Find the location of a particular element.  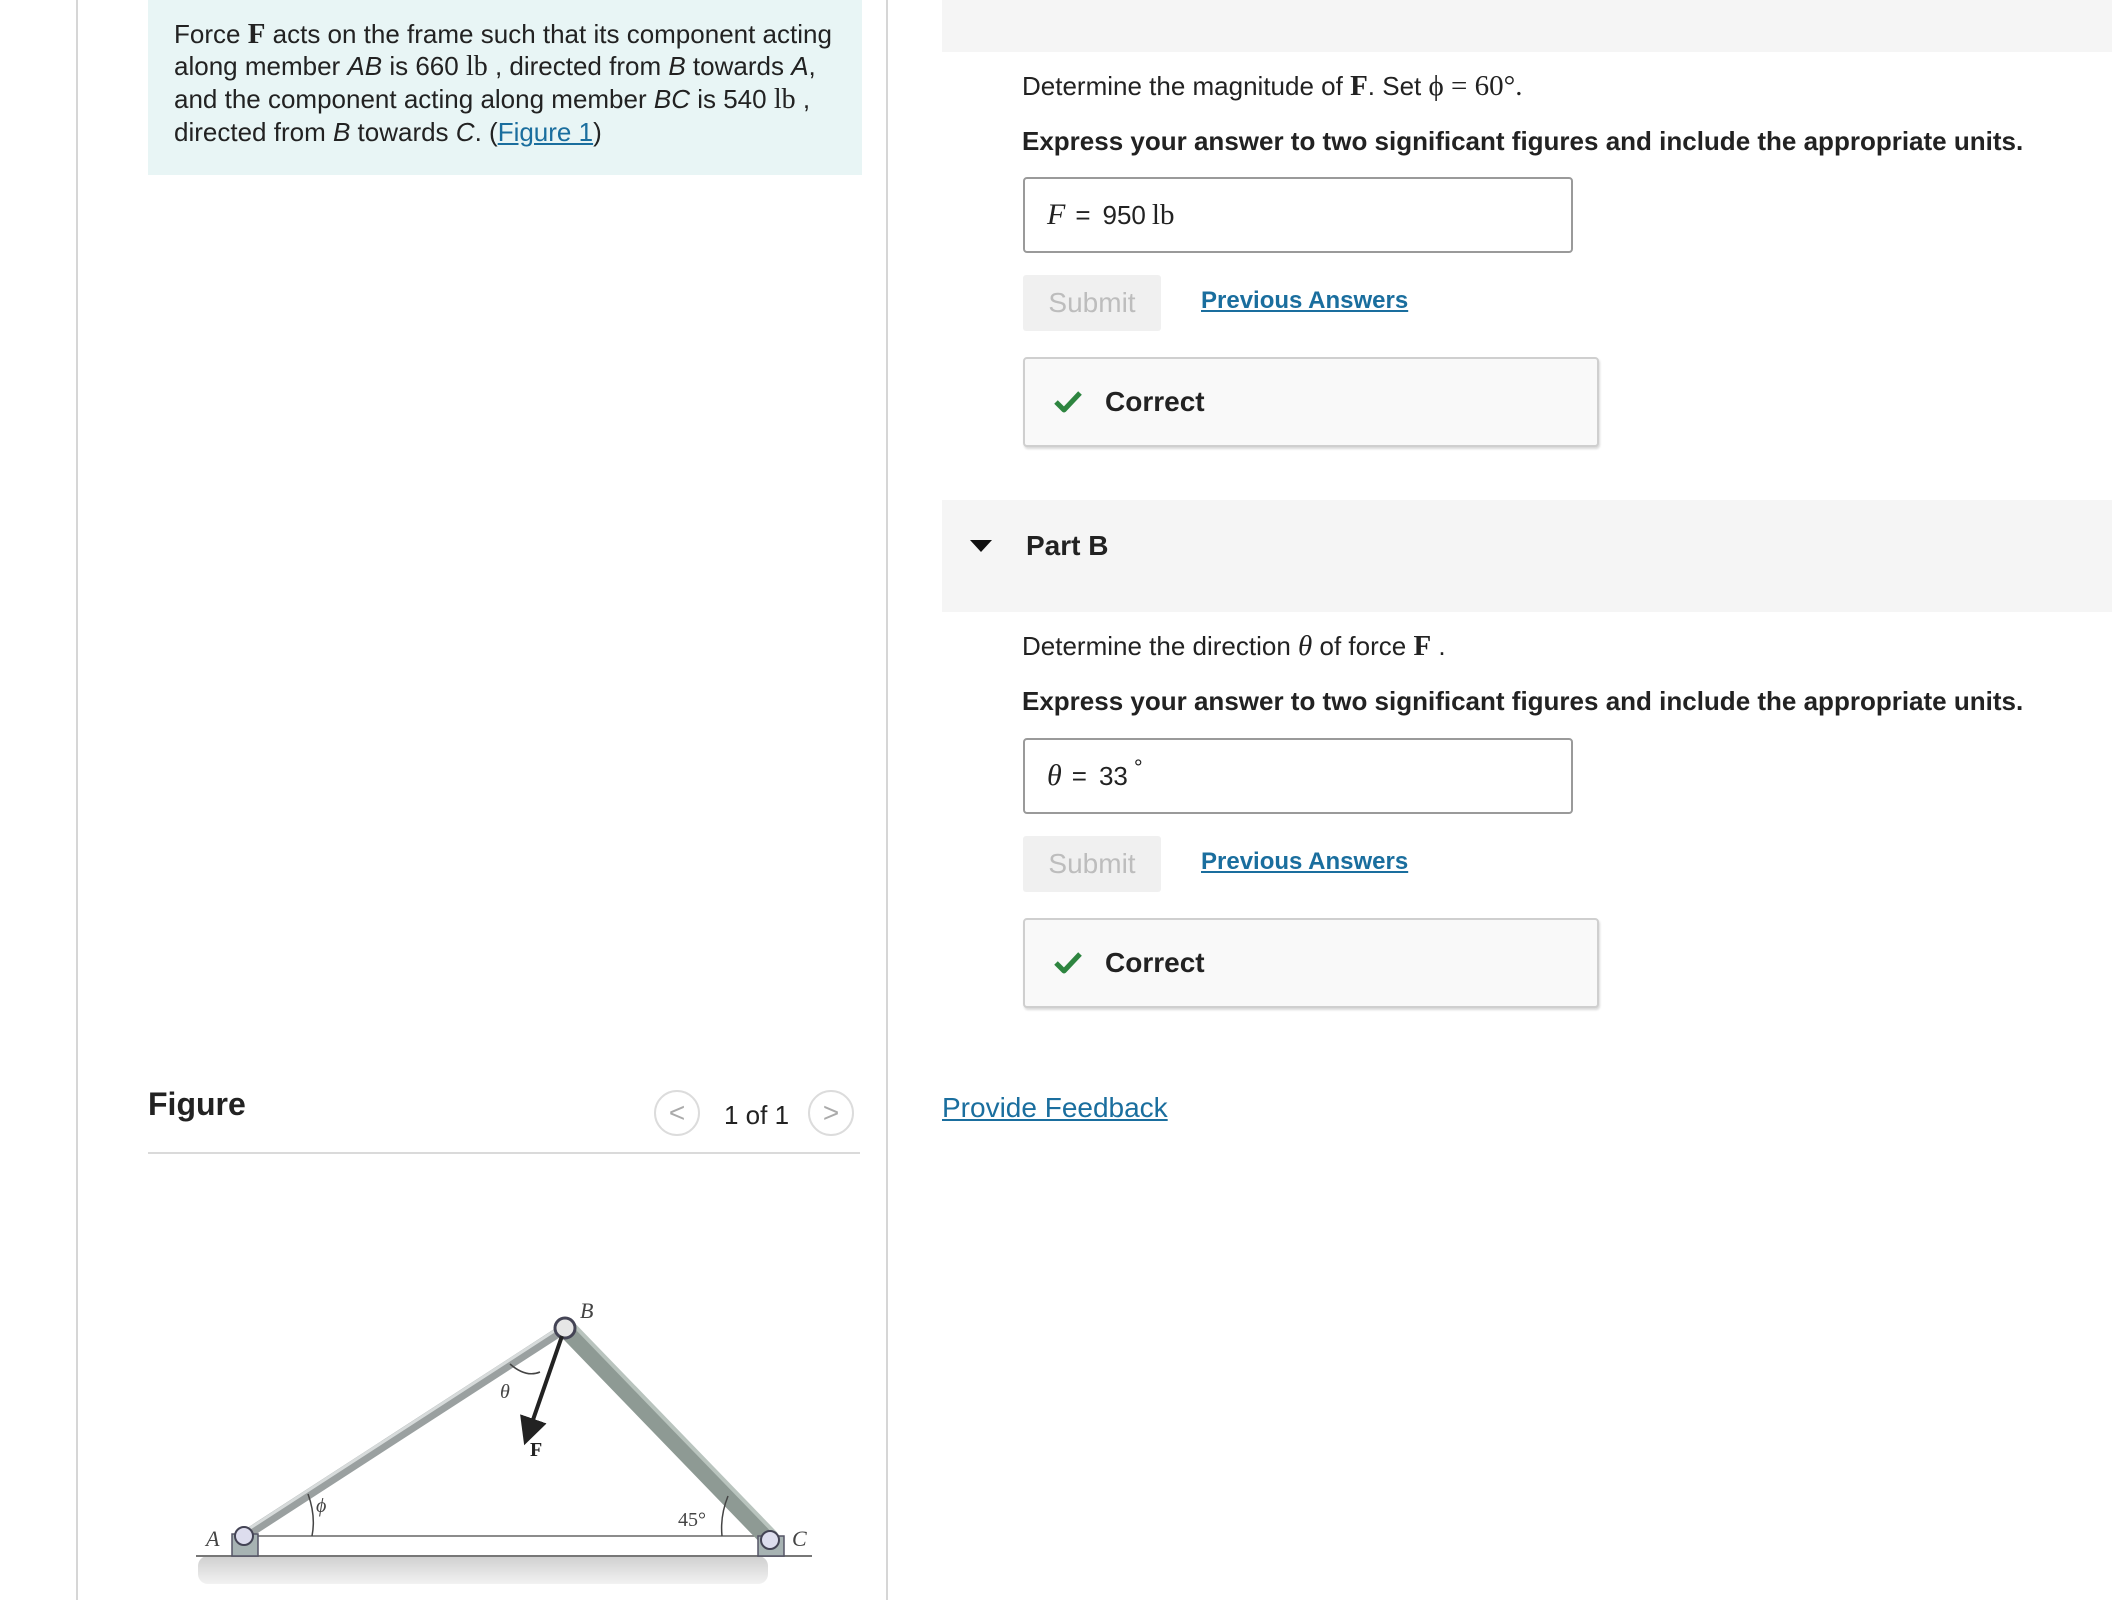

label-a: A is located at coordinates (212, 1538).